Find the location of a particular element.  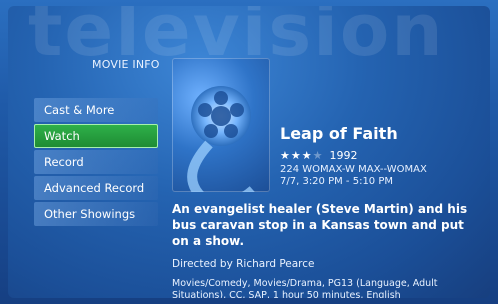

star-empty-icon: ★ is located at coordinates (318, 155).